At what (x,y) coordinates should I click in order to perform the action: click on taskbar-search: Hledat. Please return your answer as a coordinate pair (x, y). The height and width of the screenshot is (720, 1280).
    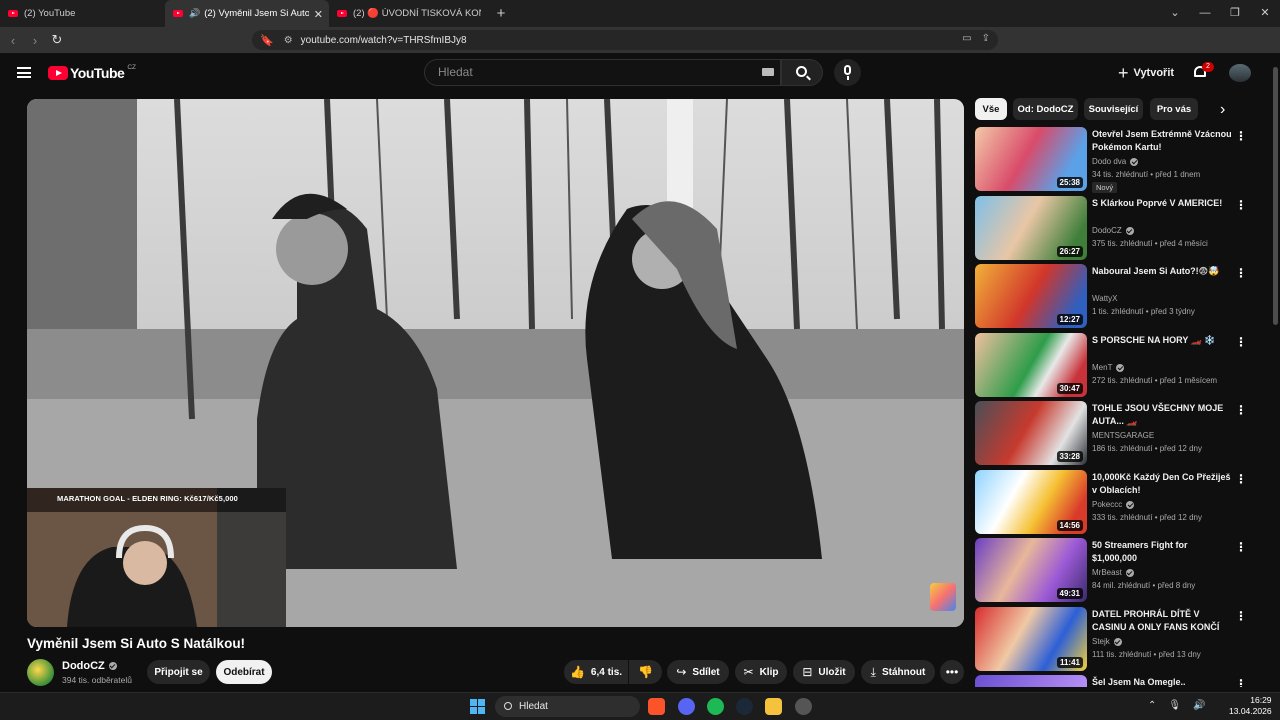
    Looking at the image, I should click on (567, 706).